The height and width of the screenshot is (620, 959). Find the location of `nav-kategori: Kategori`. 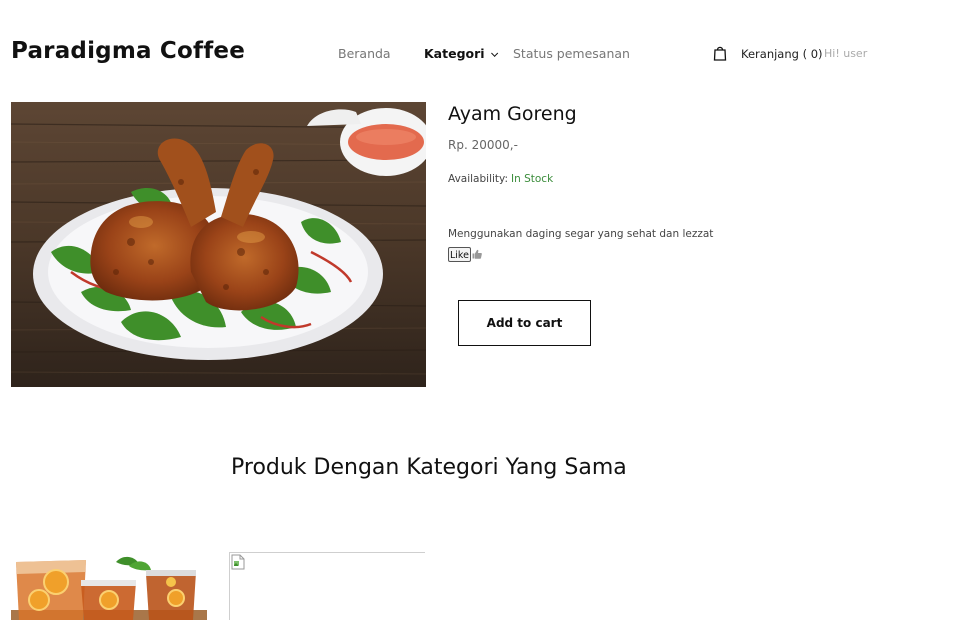

nav-kategori: Kategori is located at coordinates (461, 53).